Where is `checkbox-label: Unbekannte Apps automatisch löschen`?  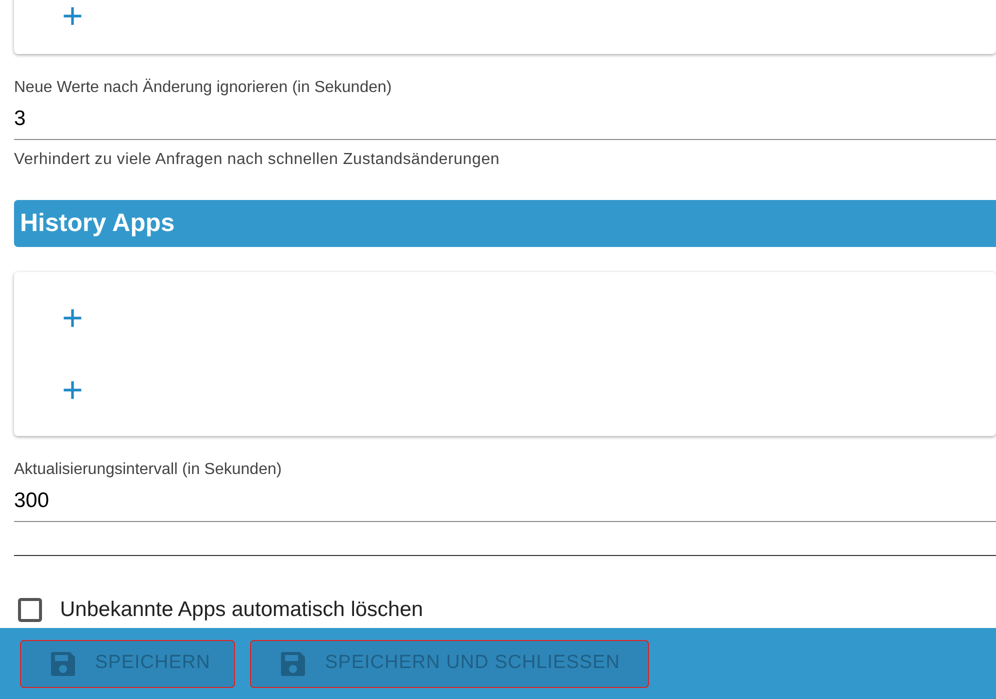
checkbox-label: Unbekannte Apps automatisch löschen is located at coordinates (242, 610).